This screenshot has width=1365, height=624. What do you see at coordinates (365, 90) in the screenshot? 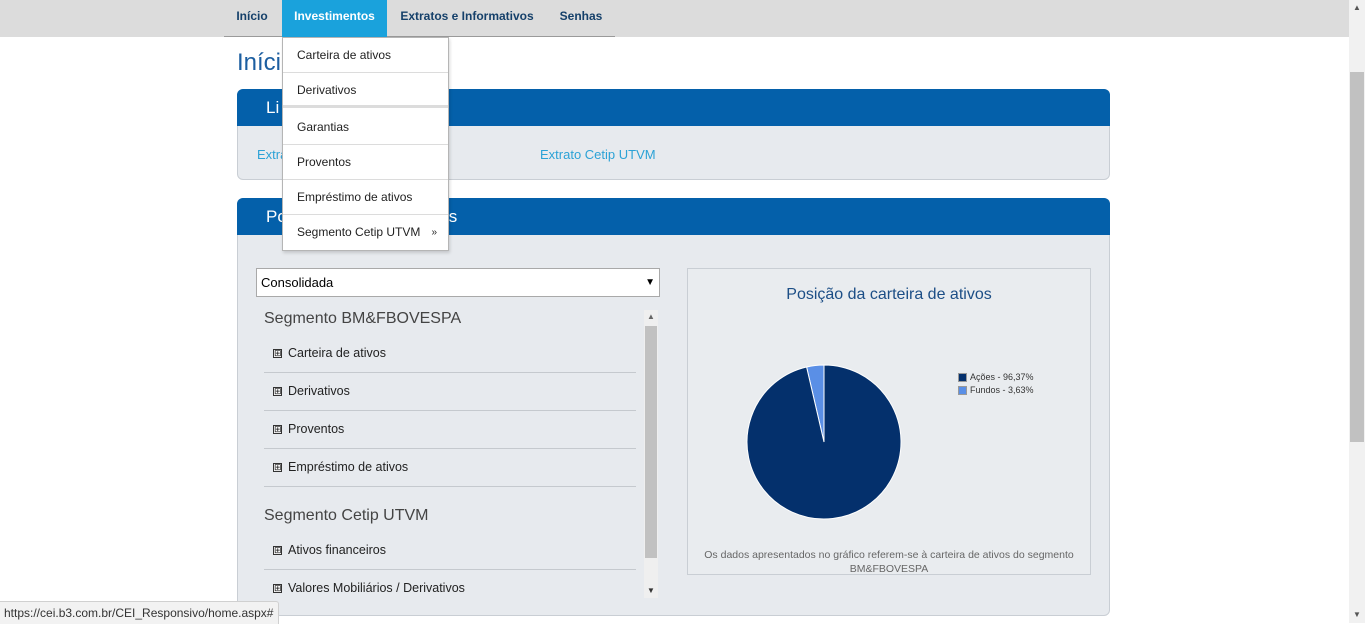
I see `menu-item-derivativos: Derivativos` at bounding box center [365, 90].